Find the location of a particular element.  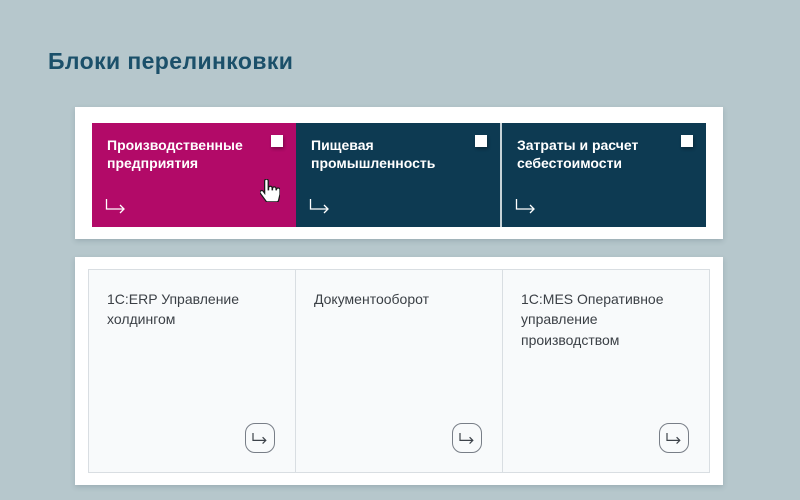

top-card-food-industry: Пищевая промышленность is located at coordinates (398, 175).